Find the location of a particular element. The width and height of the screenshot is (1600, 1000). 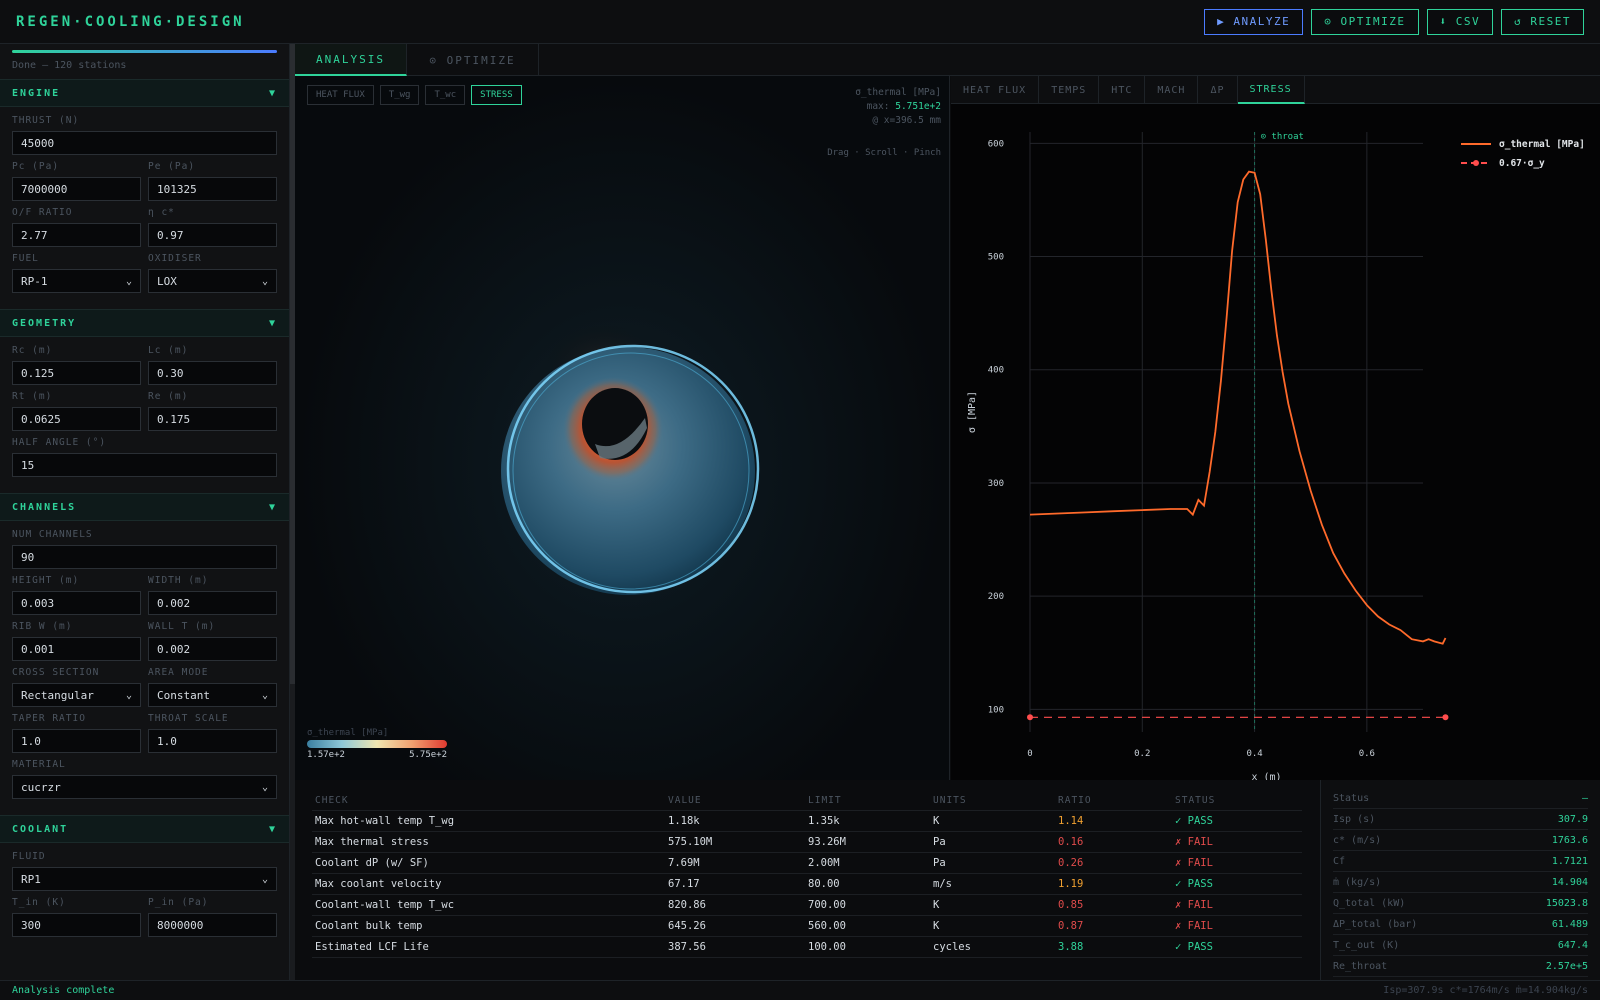

field-label: Re (m) is located at coordinates (168, 396).